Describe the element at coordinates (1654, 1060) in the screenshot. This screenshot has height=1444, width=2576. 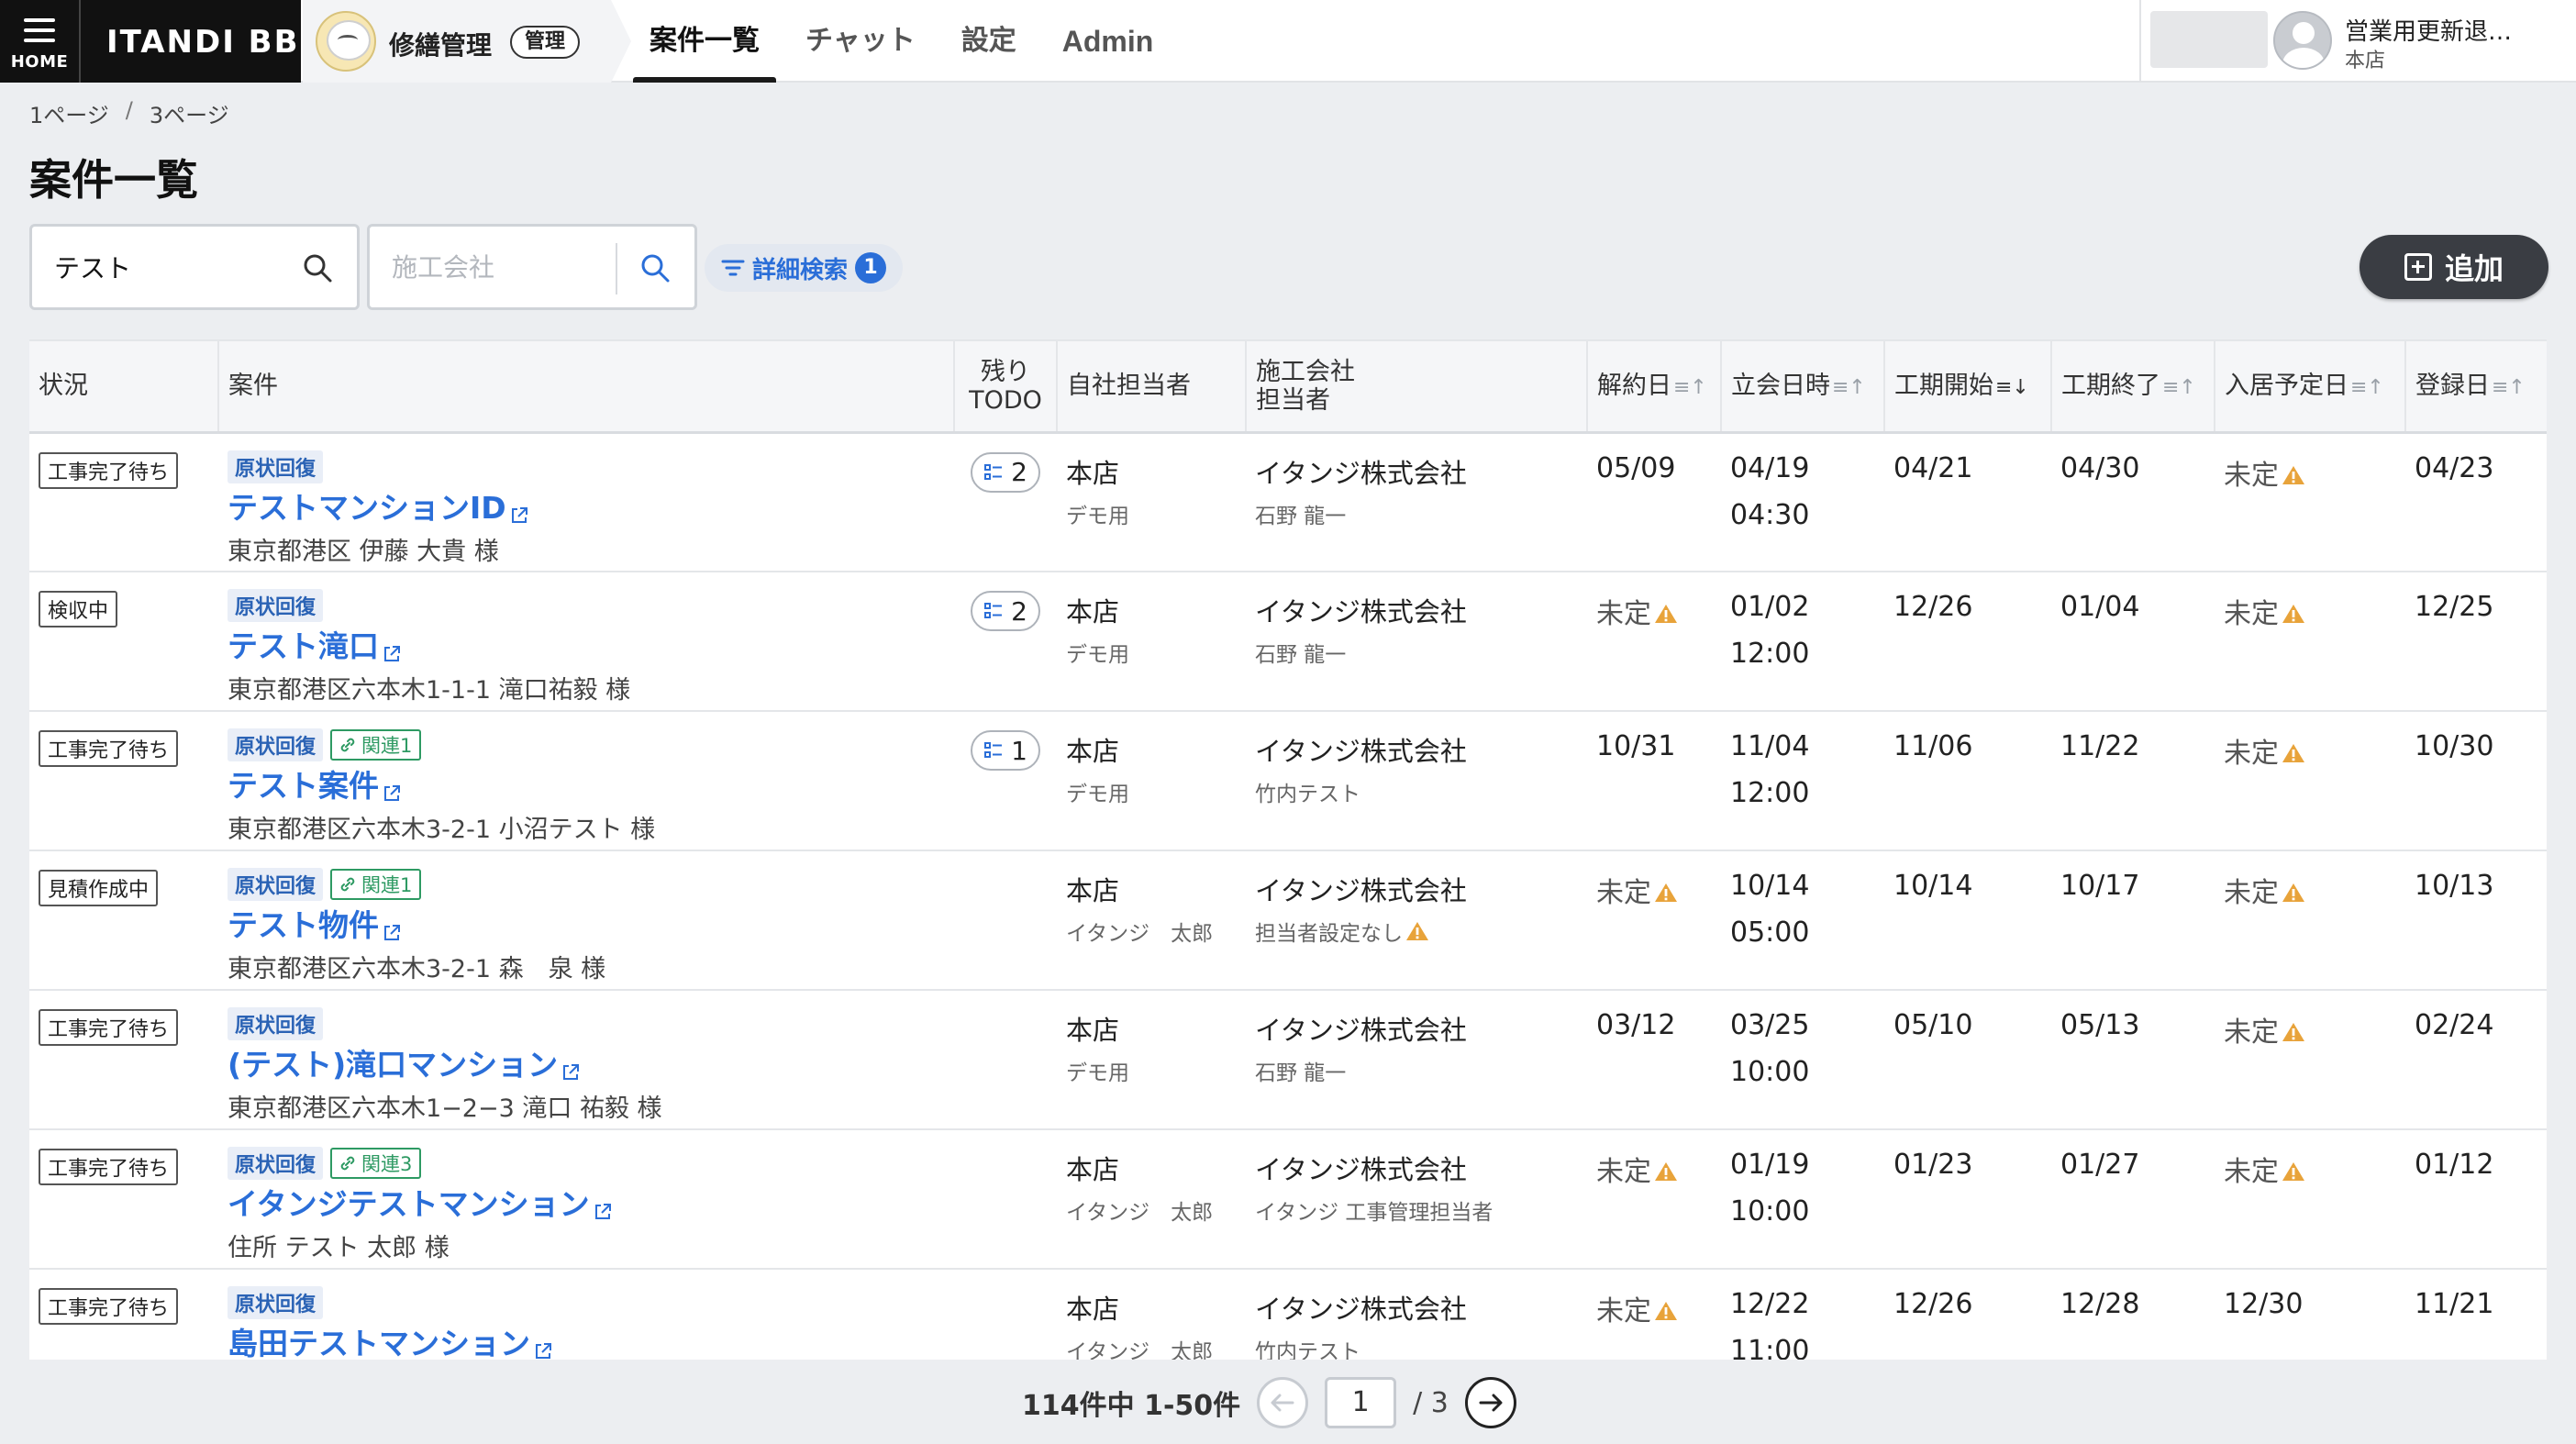
I see `cancel-date-cell: 03/12` at that location.